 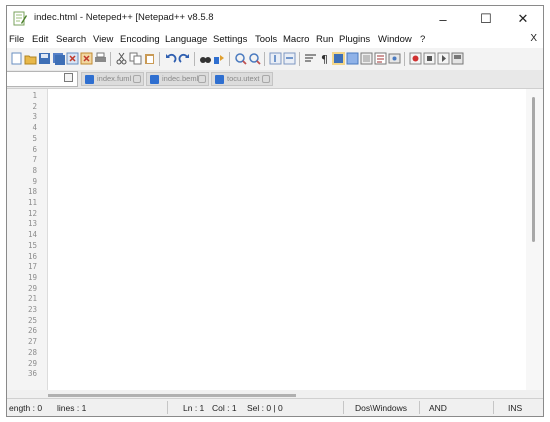 I want to click on save-macro-icon, so click(x=457, y=58).